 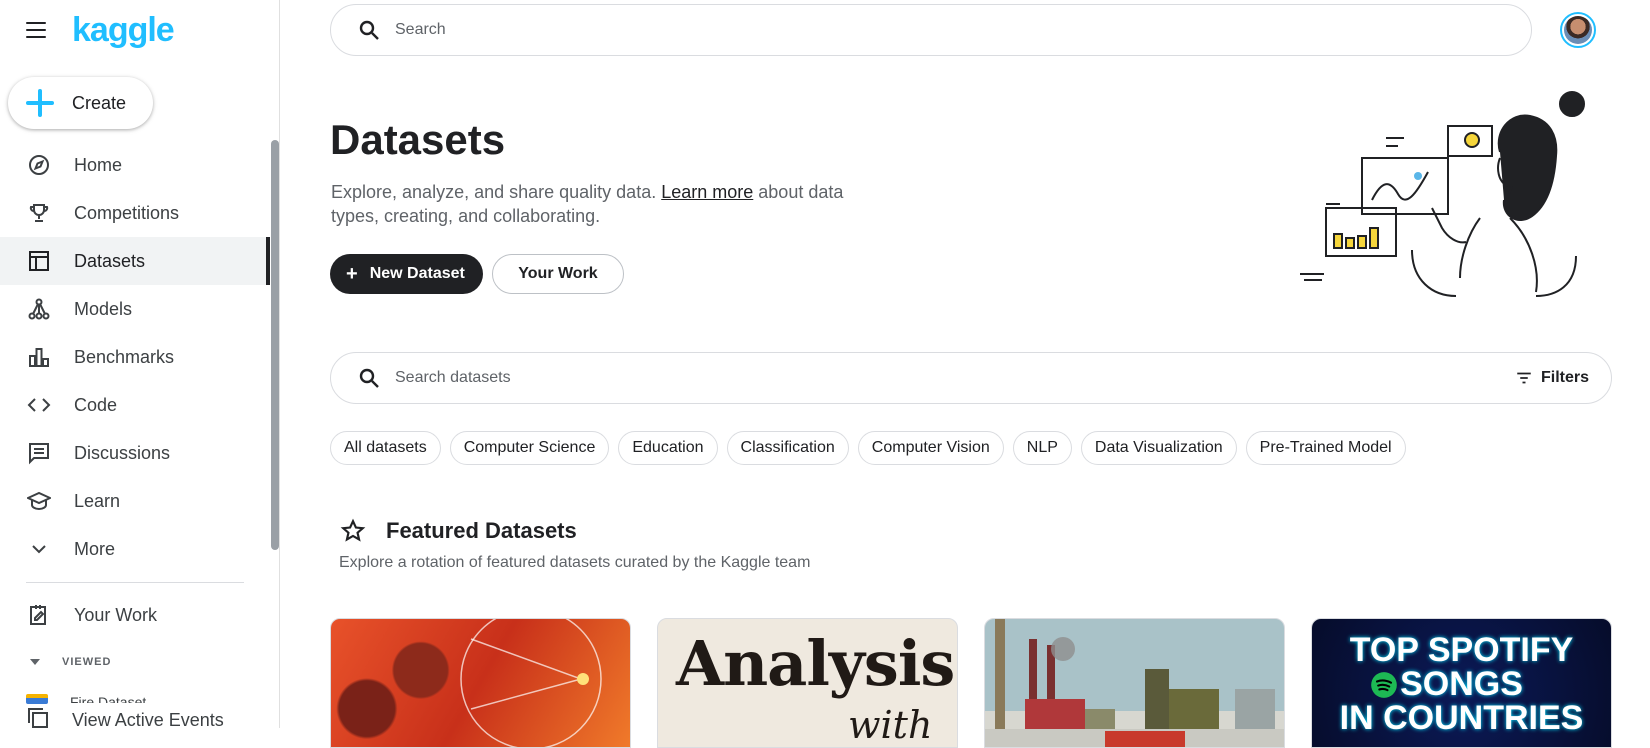 I want to click on new-dataset-label: New Dataset, so click(x=417, y=273).